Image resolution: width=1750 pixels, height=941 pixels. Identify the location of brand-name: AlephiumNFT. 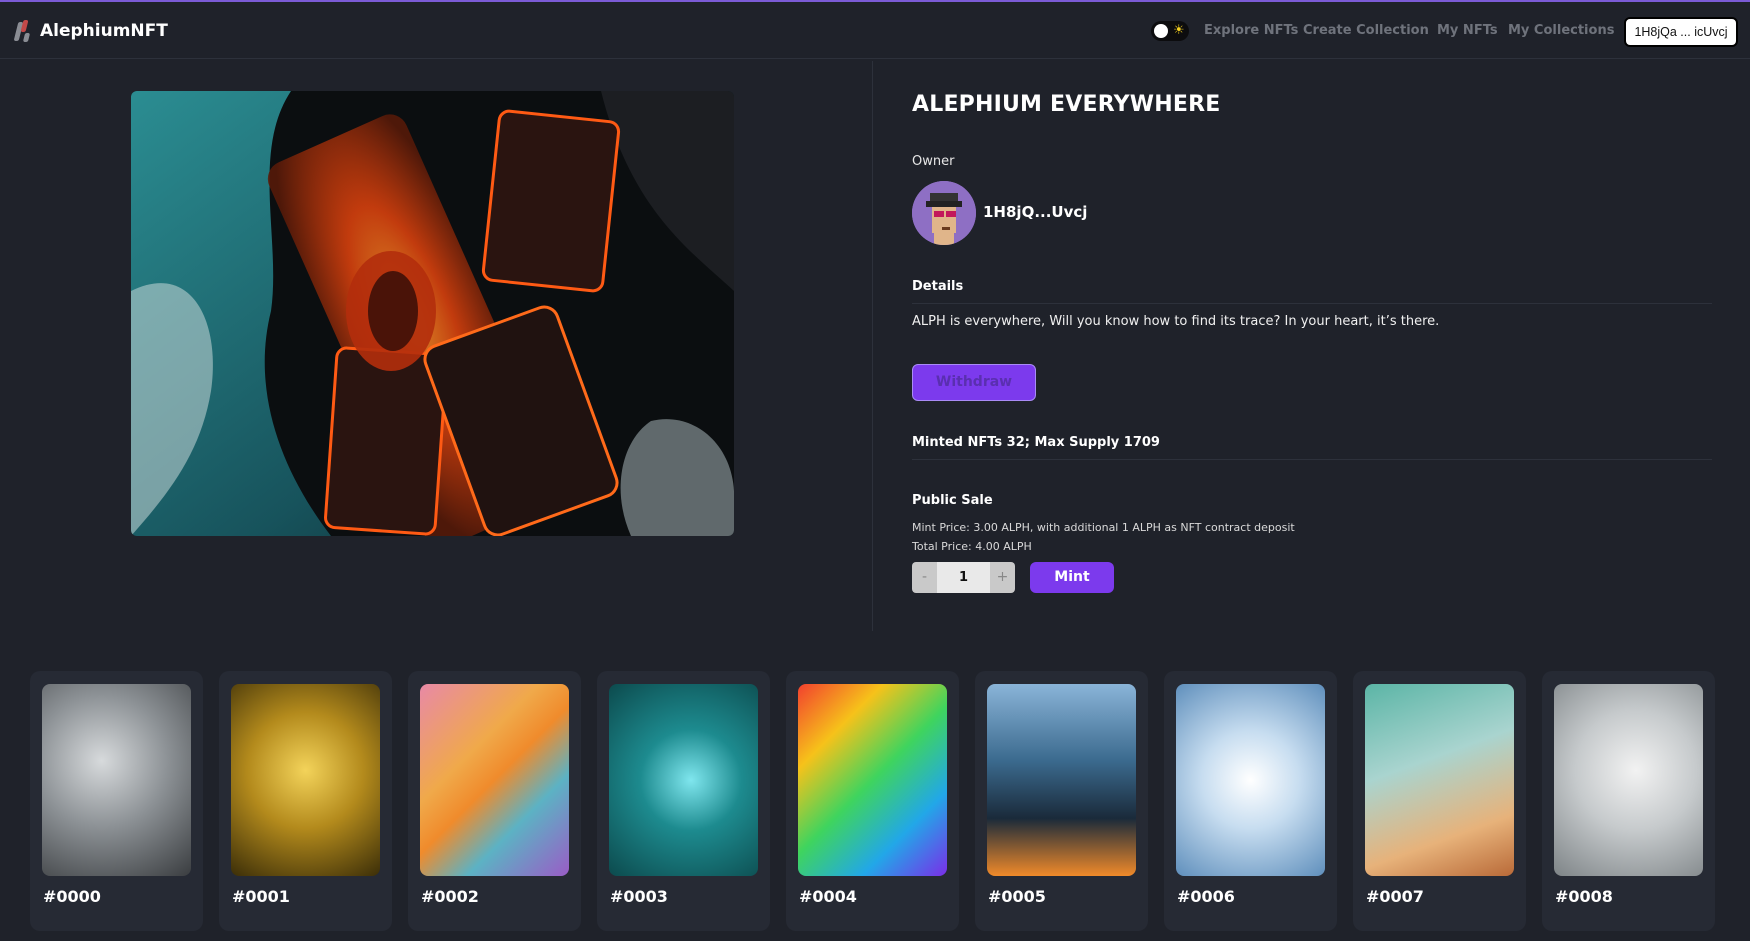
(104, 31).